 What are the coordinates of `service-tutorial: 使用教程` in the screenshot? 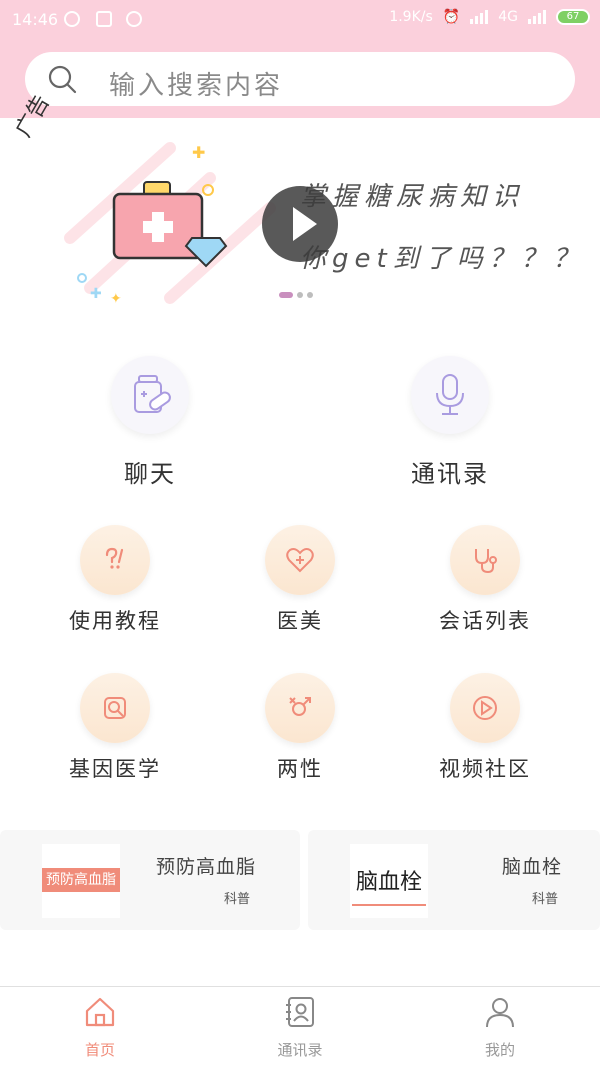 It's located at (115, 580).